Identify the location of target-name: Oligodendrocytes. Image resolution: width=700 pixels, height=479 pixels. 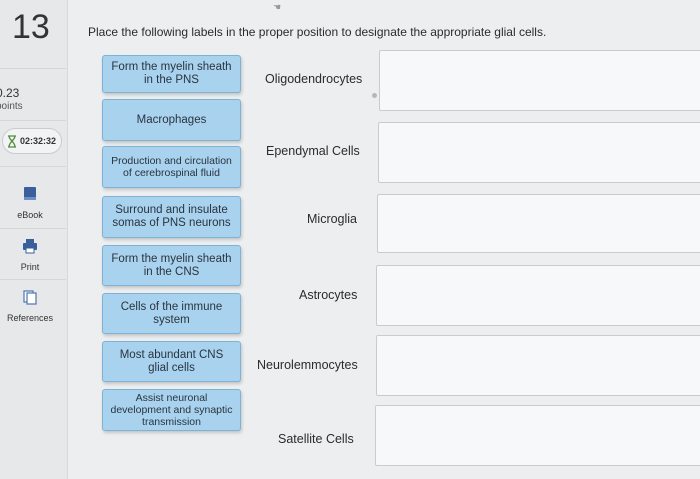
(314, 79).